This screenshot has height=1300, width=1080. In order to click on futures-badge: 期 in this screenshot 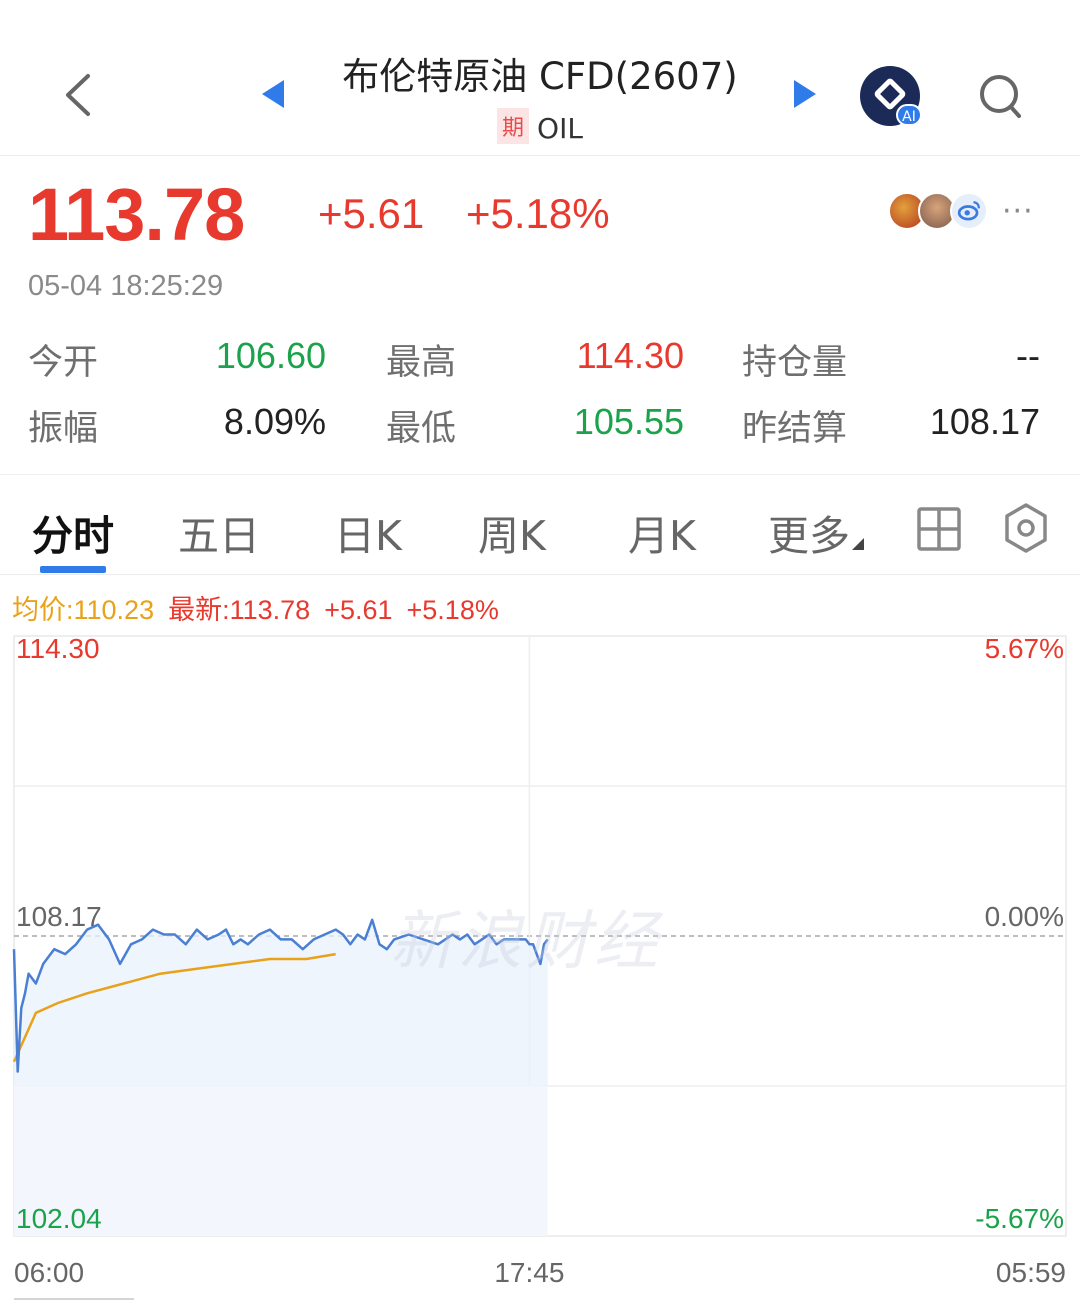, I will do `click(513, 126)`.